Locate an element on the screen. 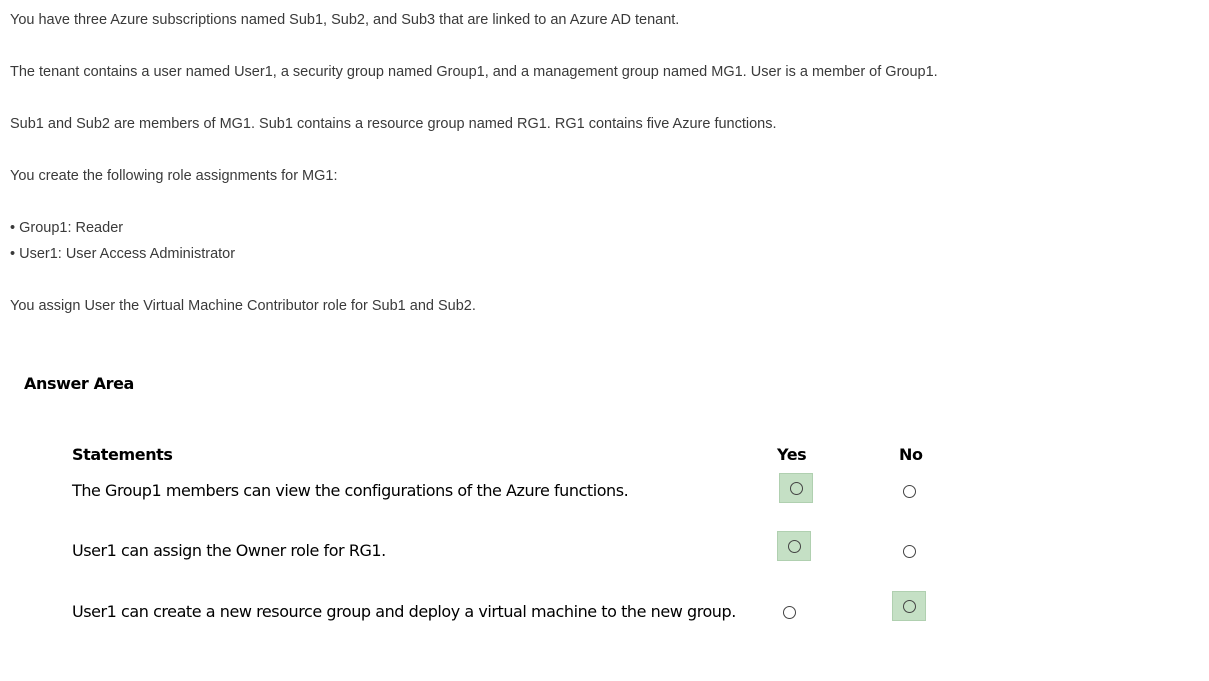  statement-2: User1 can assign the Owner role for RG1. is located at coordinates (229, 550).